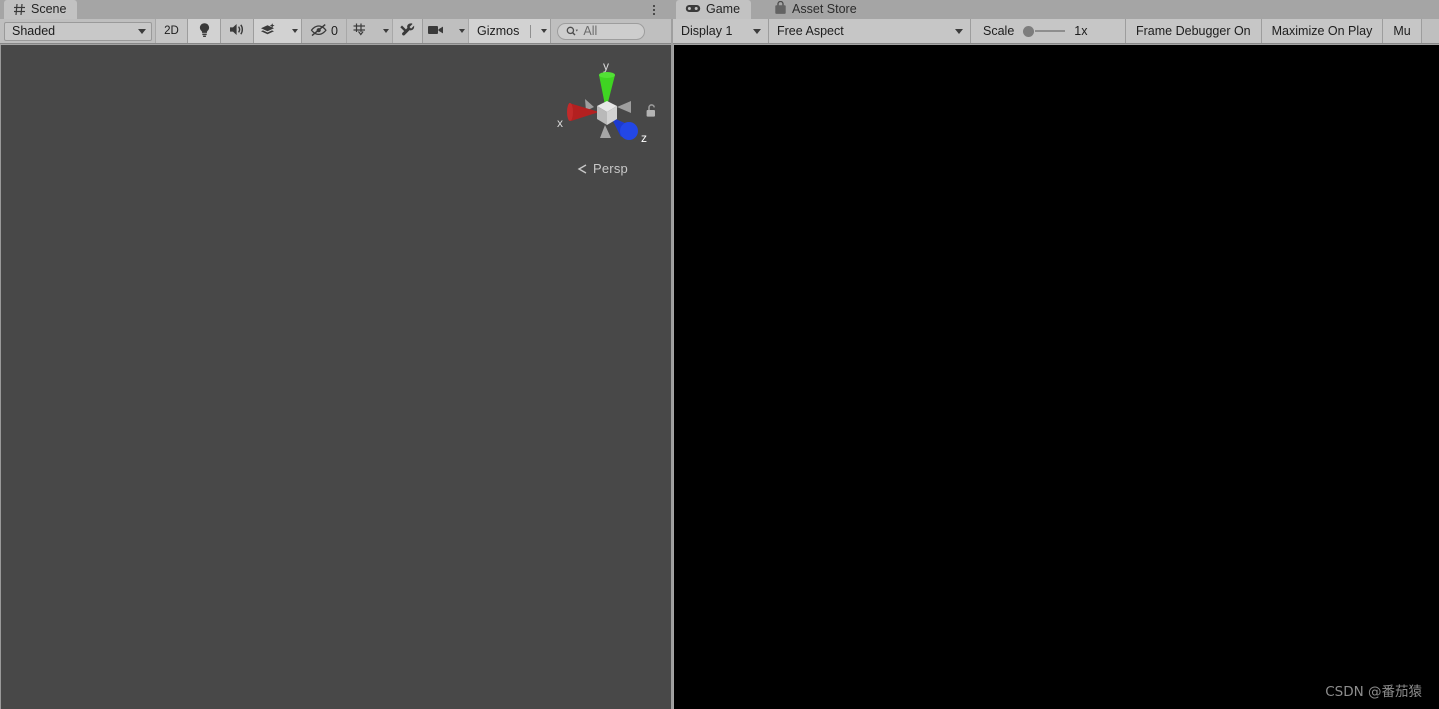 The width and height of the screenshot is (1439, 709). What do you see at coordinates (610, 168) in the screenshot?
I see `scene-projection-text: Persp` at bounding box center [610, 168].